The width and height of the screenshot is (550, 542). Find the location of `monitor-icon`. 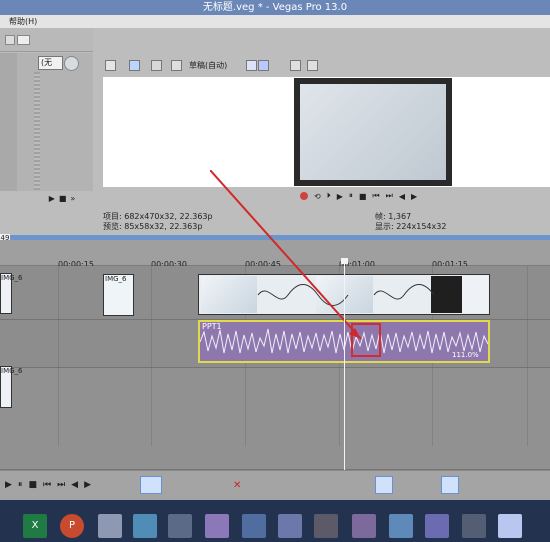

monitor-icon is located at coordinates (134, 65).